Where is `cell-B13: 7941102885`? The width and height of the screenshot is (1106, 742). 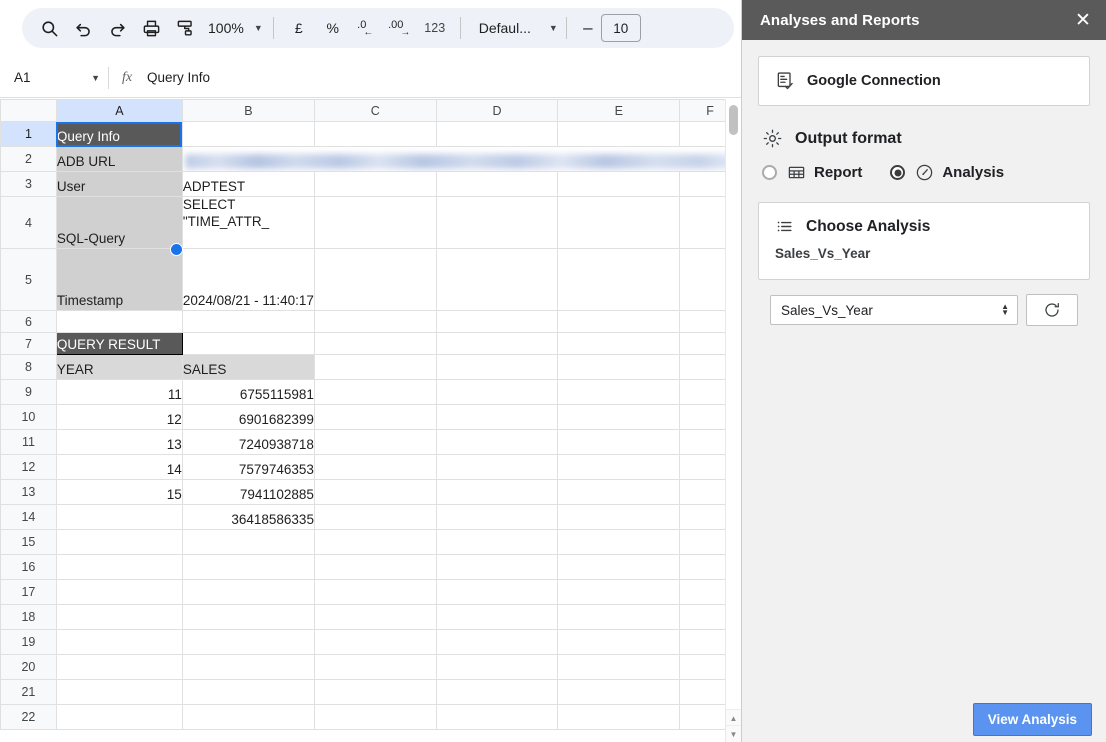
cell-B13: 7941102885 is located at coordinates (248, 492).